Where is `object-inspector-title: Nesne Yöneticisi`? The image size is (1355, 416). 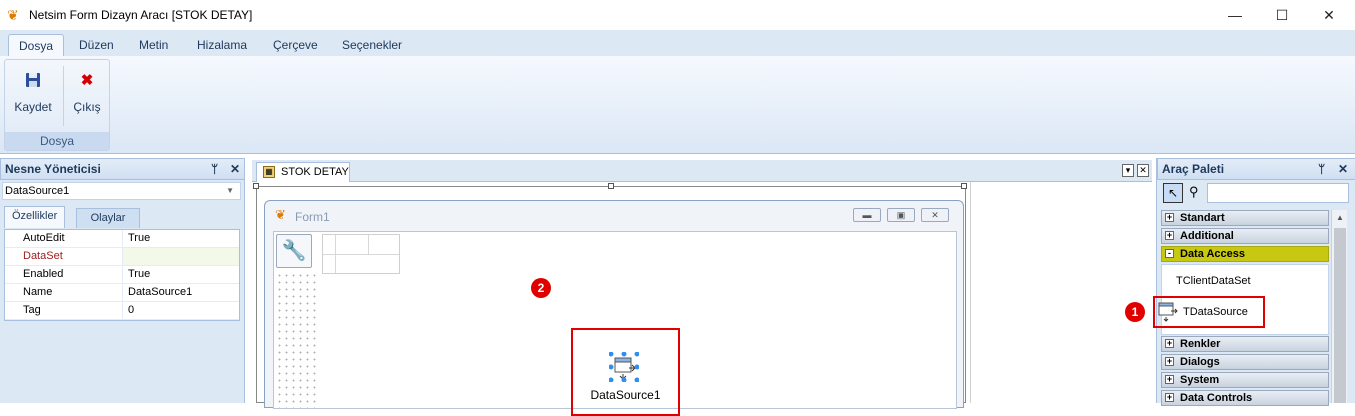 object-inspector-title: Nesne Yöneticisi is located at coordinates (53, 169).